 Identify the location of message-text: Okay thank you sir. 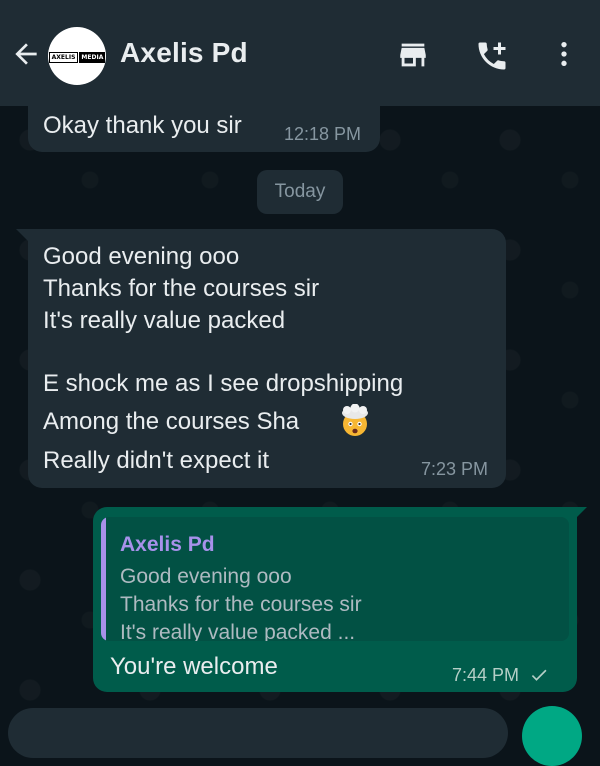
(142, 125).